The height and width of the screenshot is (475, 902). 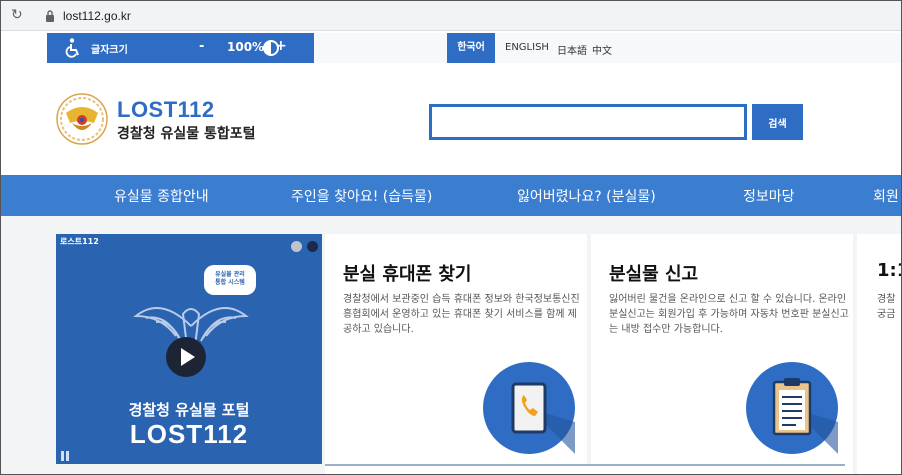 I want to click on card-one-to-one: 1:1 경찰 궁금, so click(x=879, y=354).